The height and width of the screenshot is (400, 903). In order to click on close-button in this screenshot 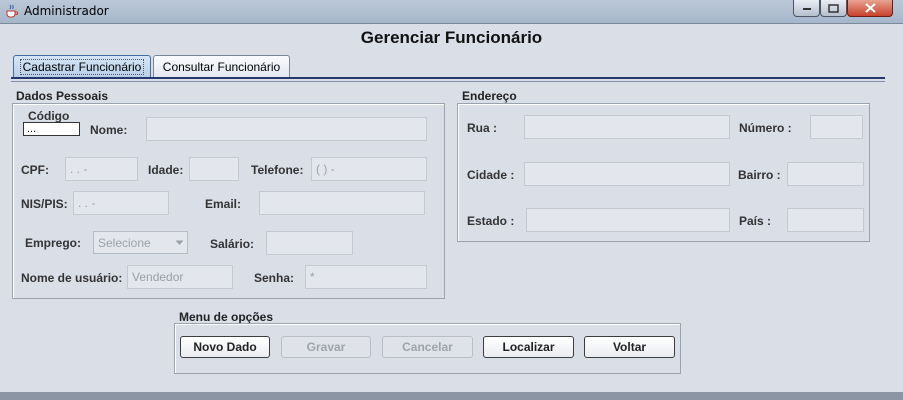, I will do `click(870, 8)`.